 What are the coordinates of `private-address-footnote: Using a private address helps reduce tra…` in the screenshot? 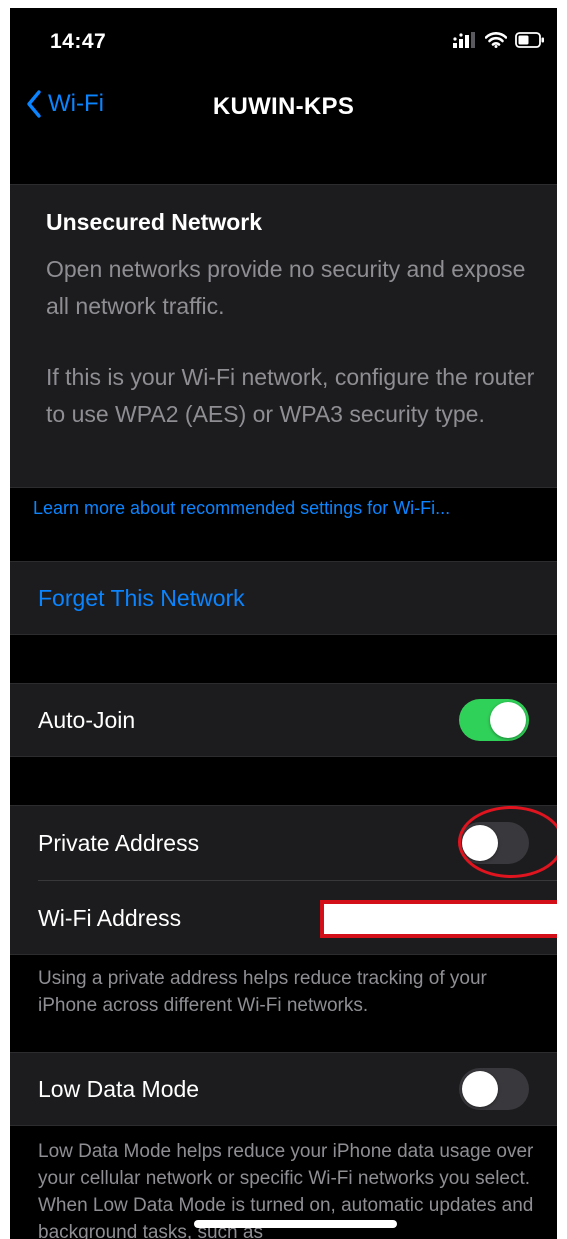 It's located at (262, 992).